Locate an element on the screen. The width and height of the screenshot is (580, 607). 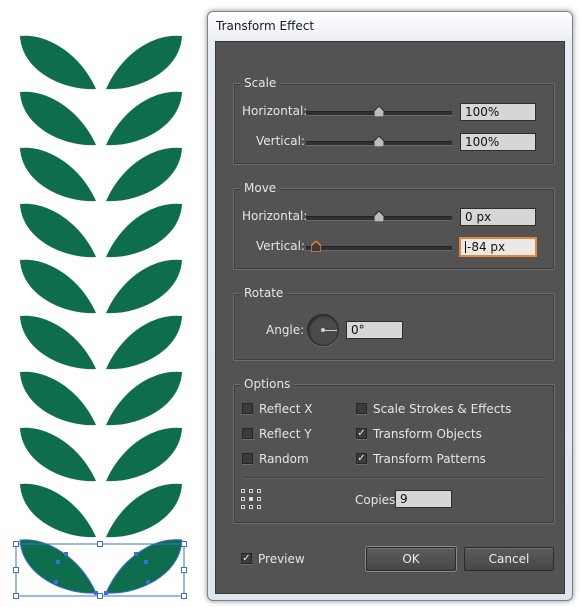
reflect-x-label: Reflect X is located at coordinates (286, 409).